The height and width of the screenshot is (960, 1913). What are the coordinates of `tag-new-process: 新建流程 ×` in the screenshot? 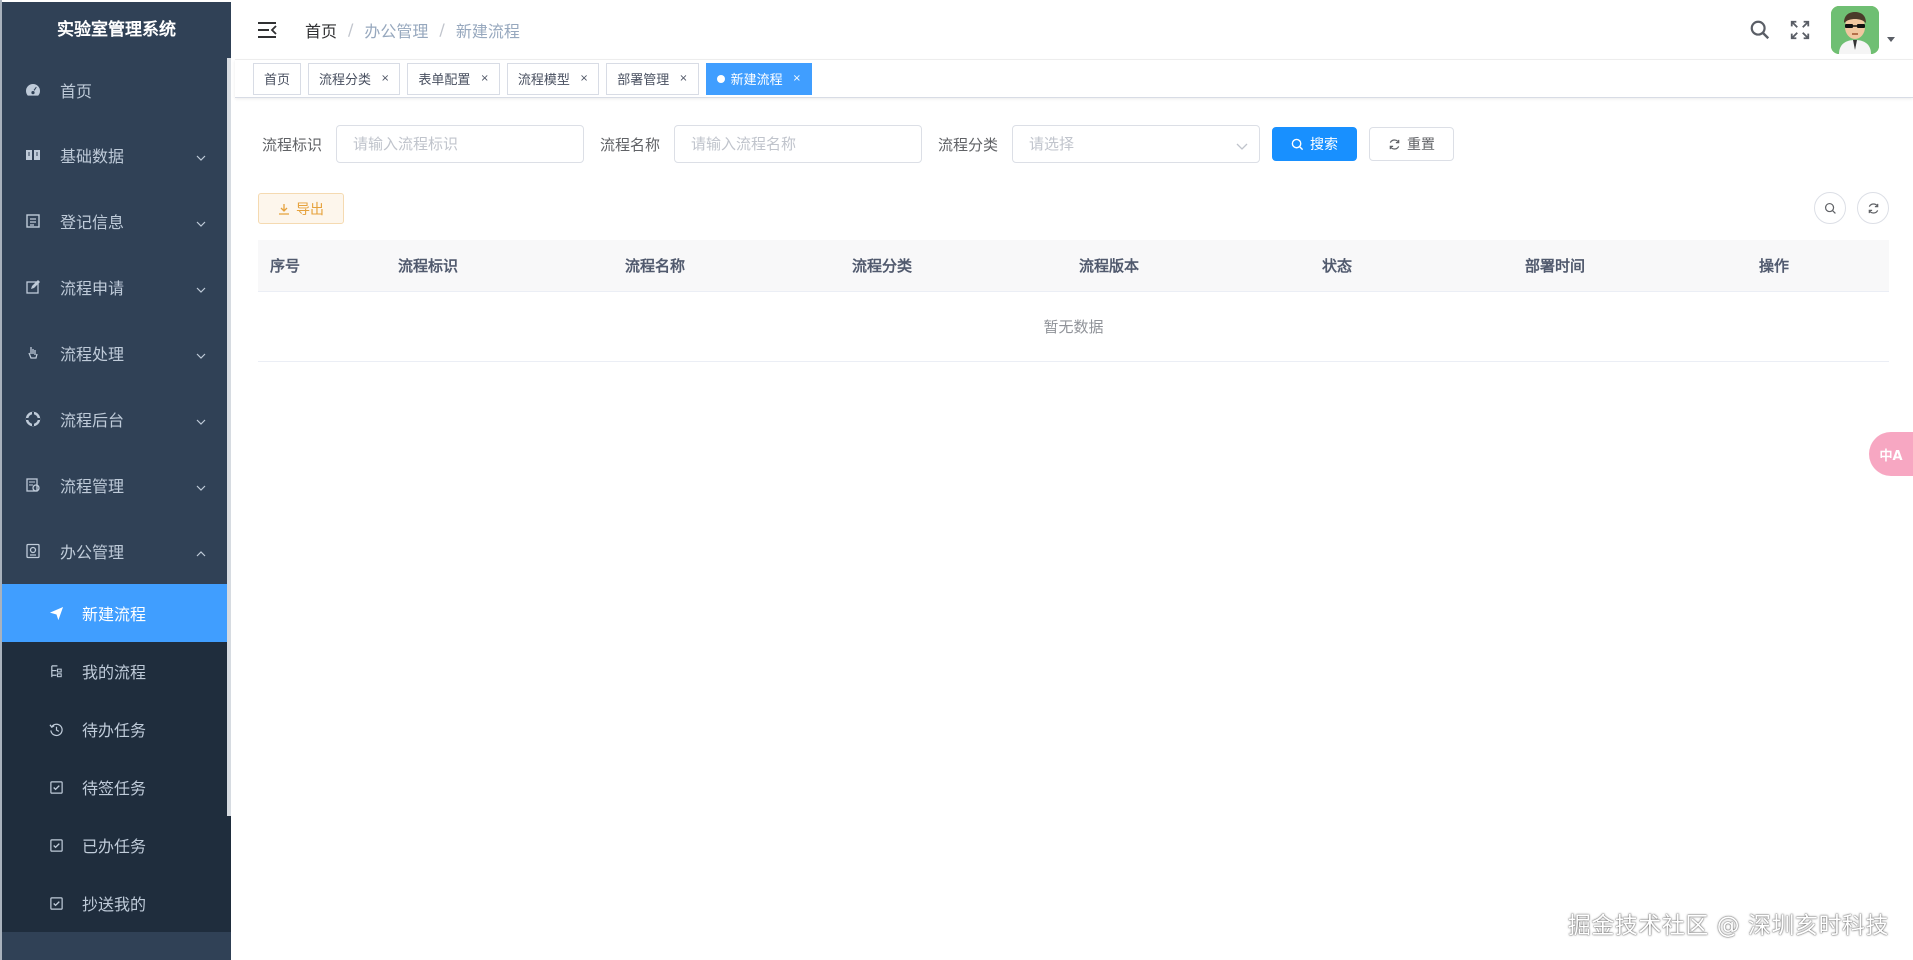 It's located at (759, 78).